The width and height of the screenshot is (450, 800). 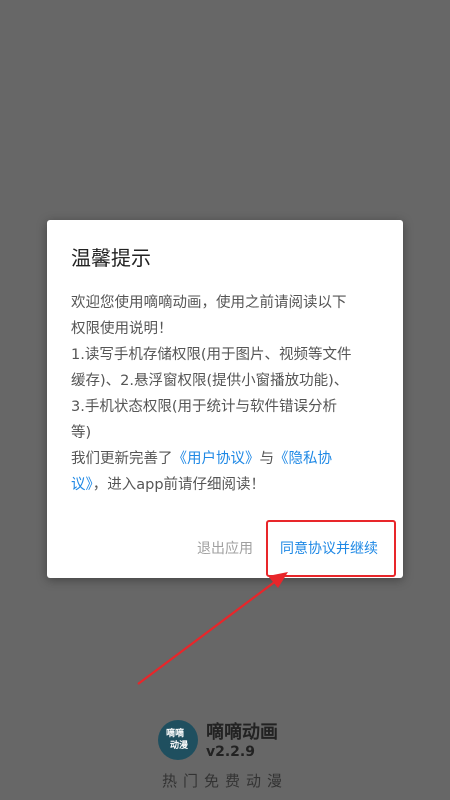 What do you see at coordinates (204, 407) in the screenshot?
I see `body-line: 3.手机状态权限(用于统计与软件错误分析` at bounding box center [204, 407].